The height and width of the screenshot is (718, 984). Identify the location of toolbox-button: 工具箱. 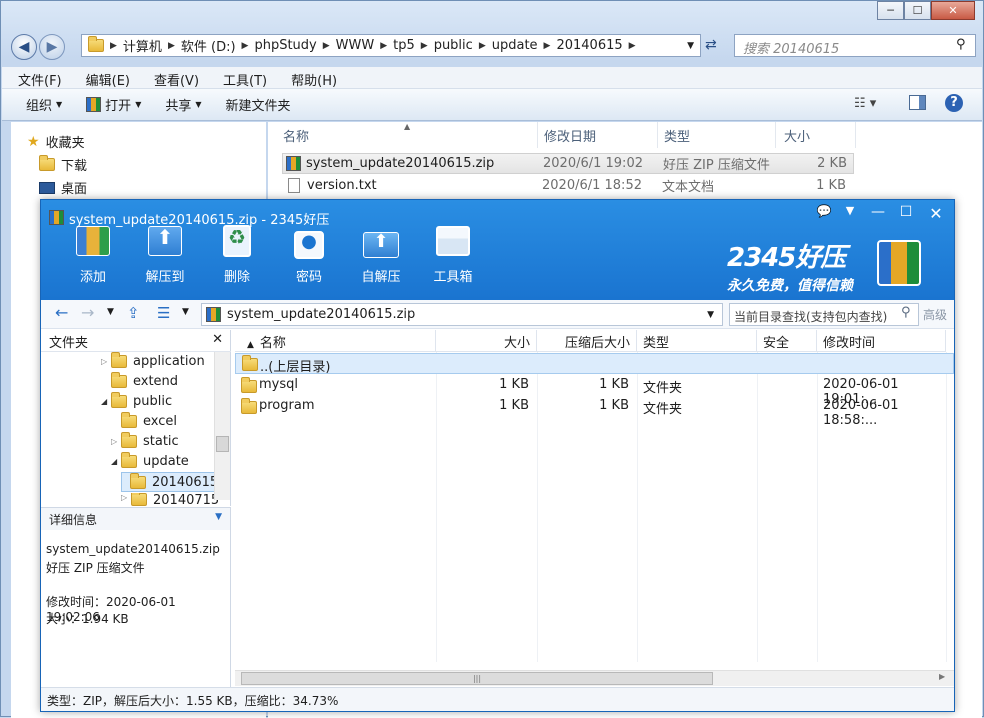
(453, 253).